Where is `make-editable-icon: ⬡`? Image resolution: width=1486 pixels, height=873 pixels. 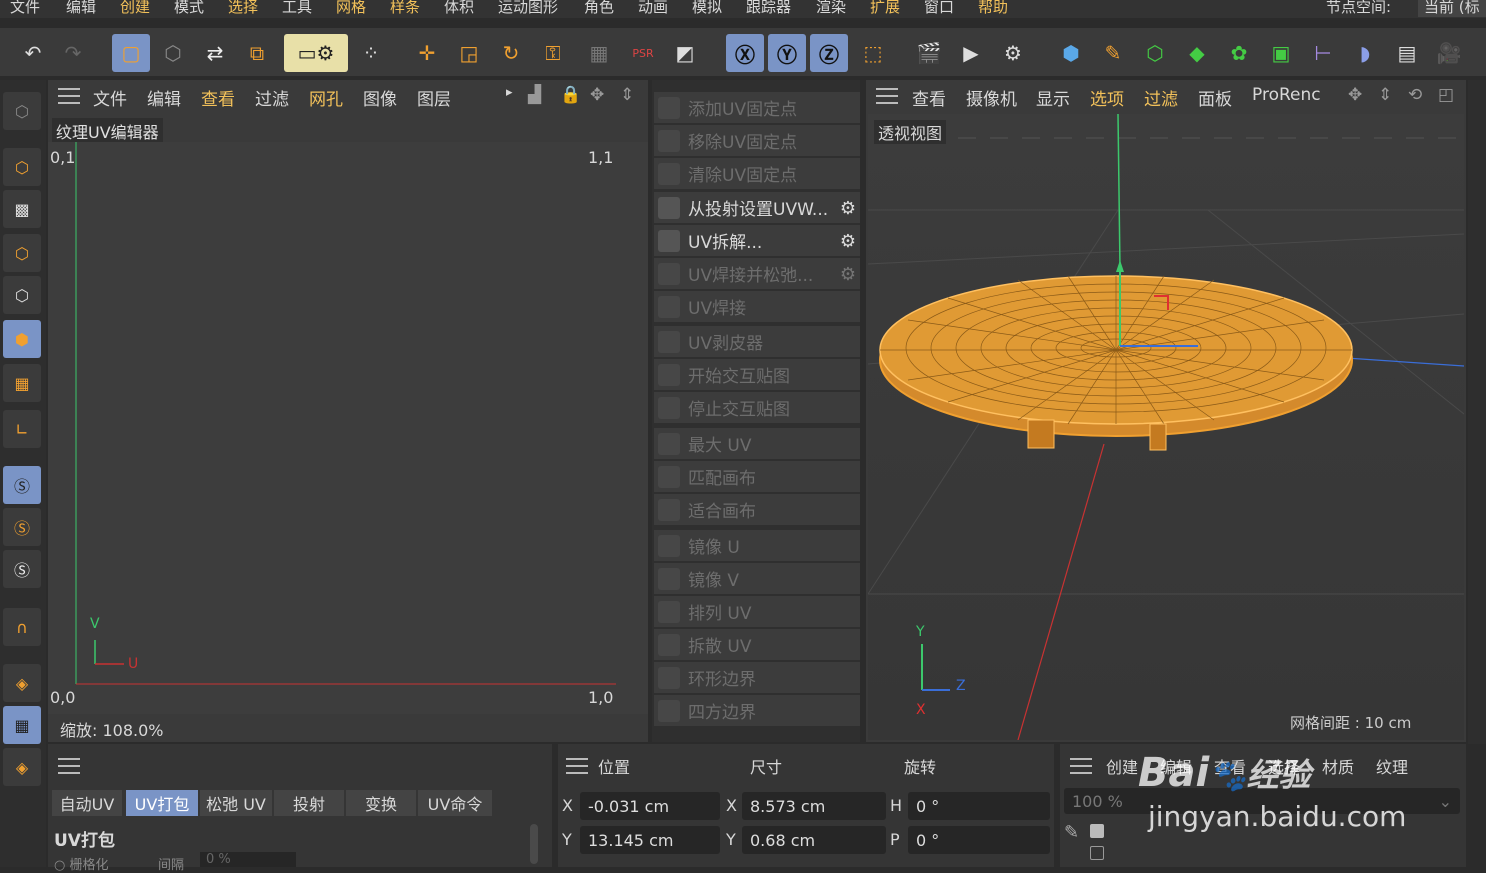
make-editable-icon: ⬡ is located at coordinates (22, 111).